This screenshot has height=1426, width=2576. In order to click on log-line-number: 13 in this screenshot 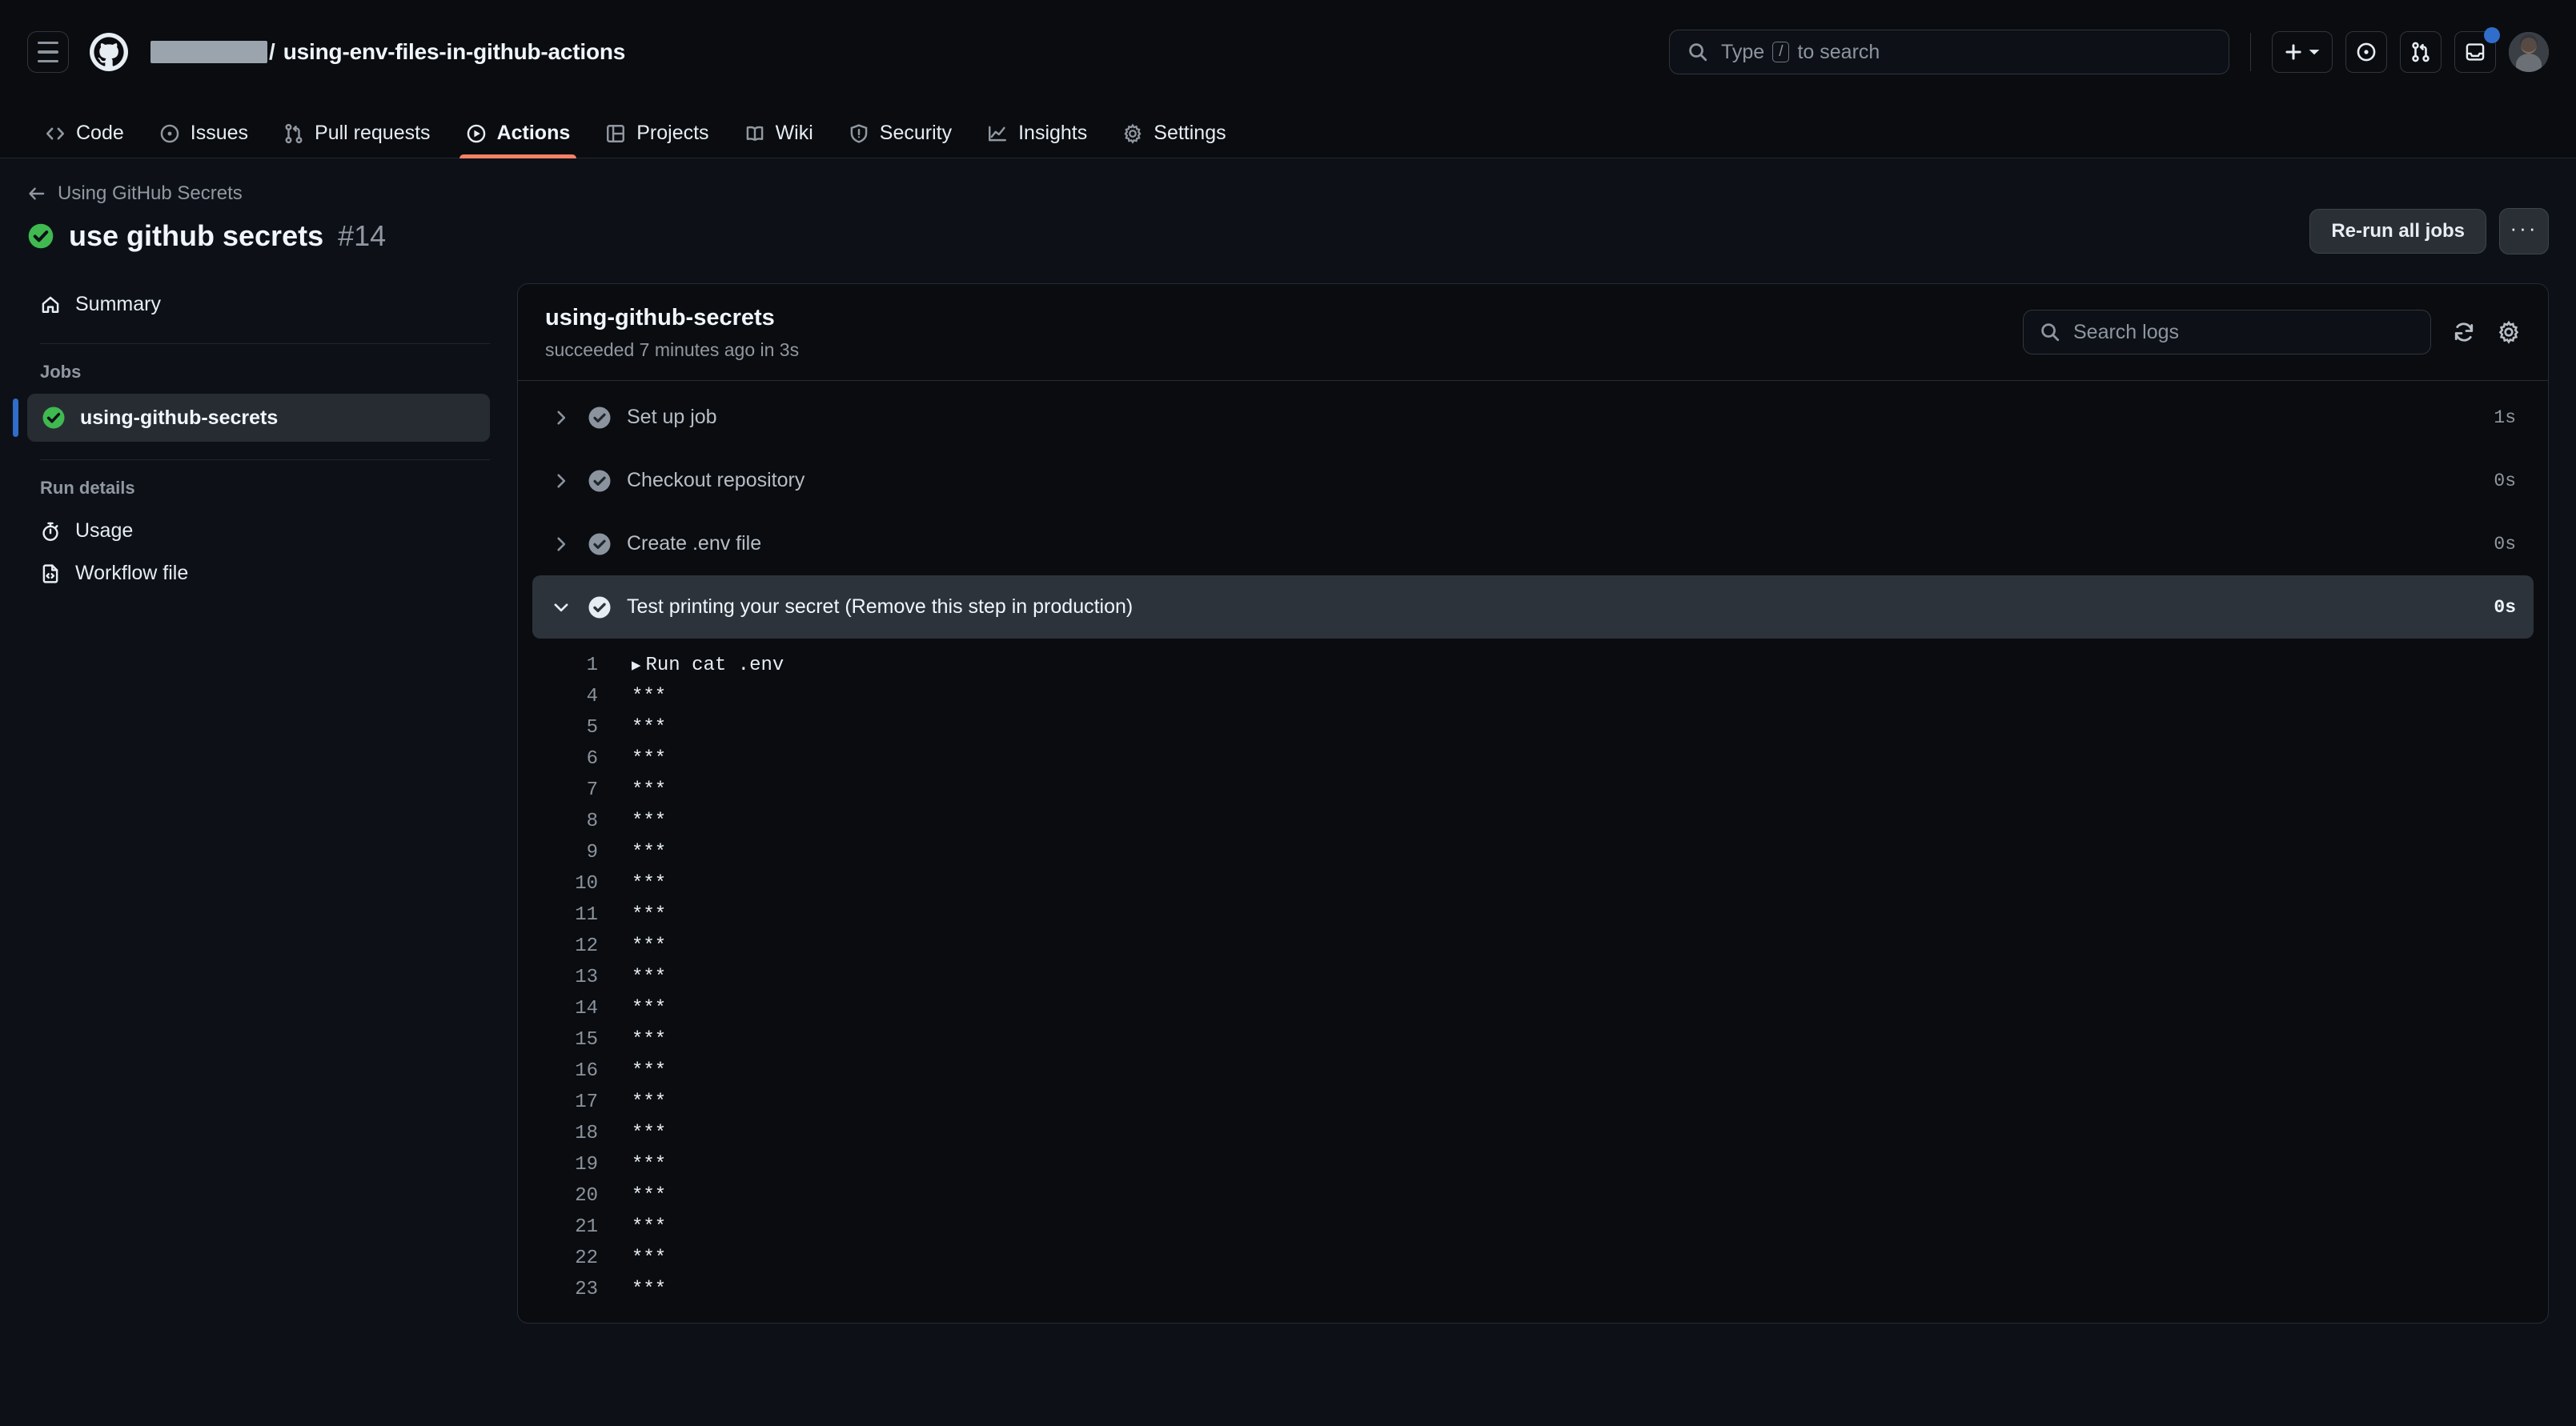, I will do `click(587, 977)`.